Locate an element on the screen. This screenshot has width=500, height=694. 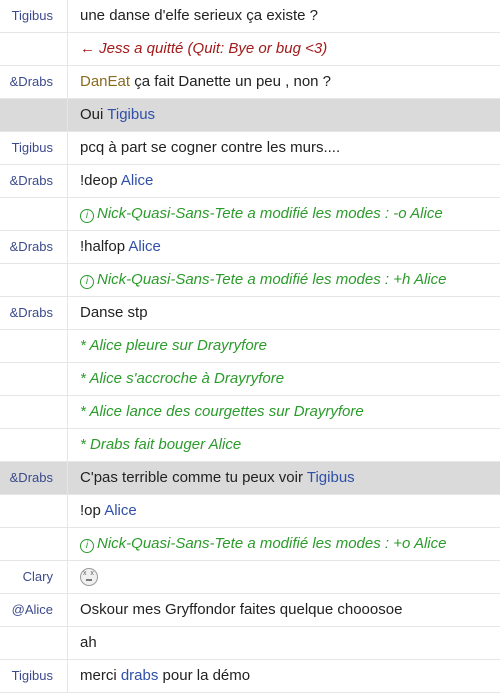
message-text: * Alice pleure sur Drayryfore is located at coordinates (284, 346).